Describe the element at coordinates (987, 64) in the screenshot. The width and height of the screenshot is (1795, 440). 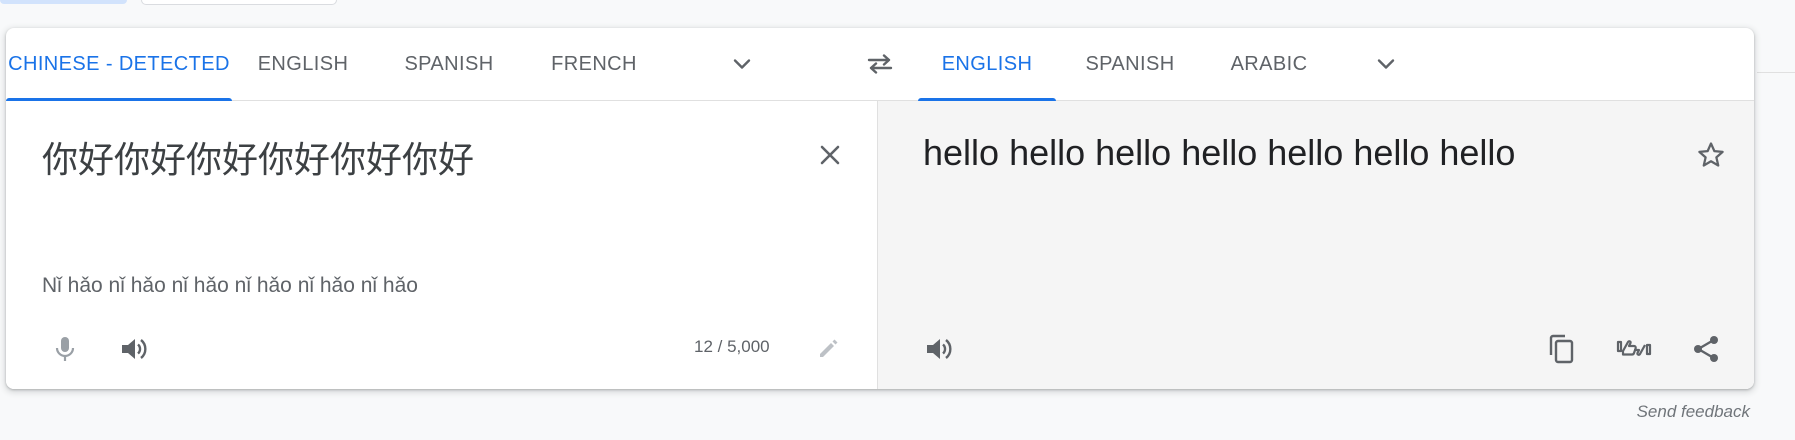
I see `tab-target-english: ENGLISH` at that location.